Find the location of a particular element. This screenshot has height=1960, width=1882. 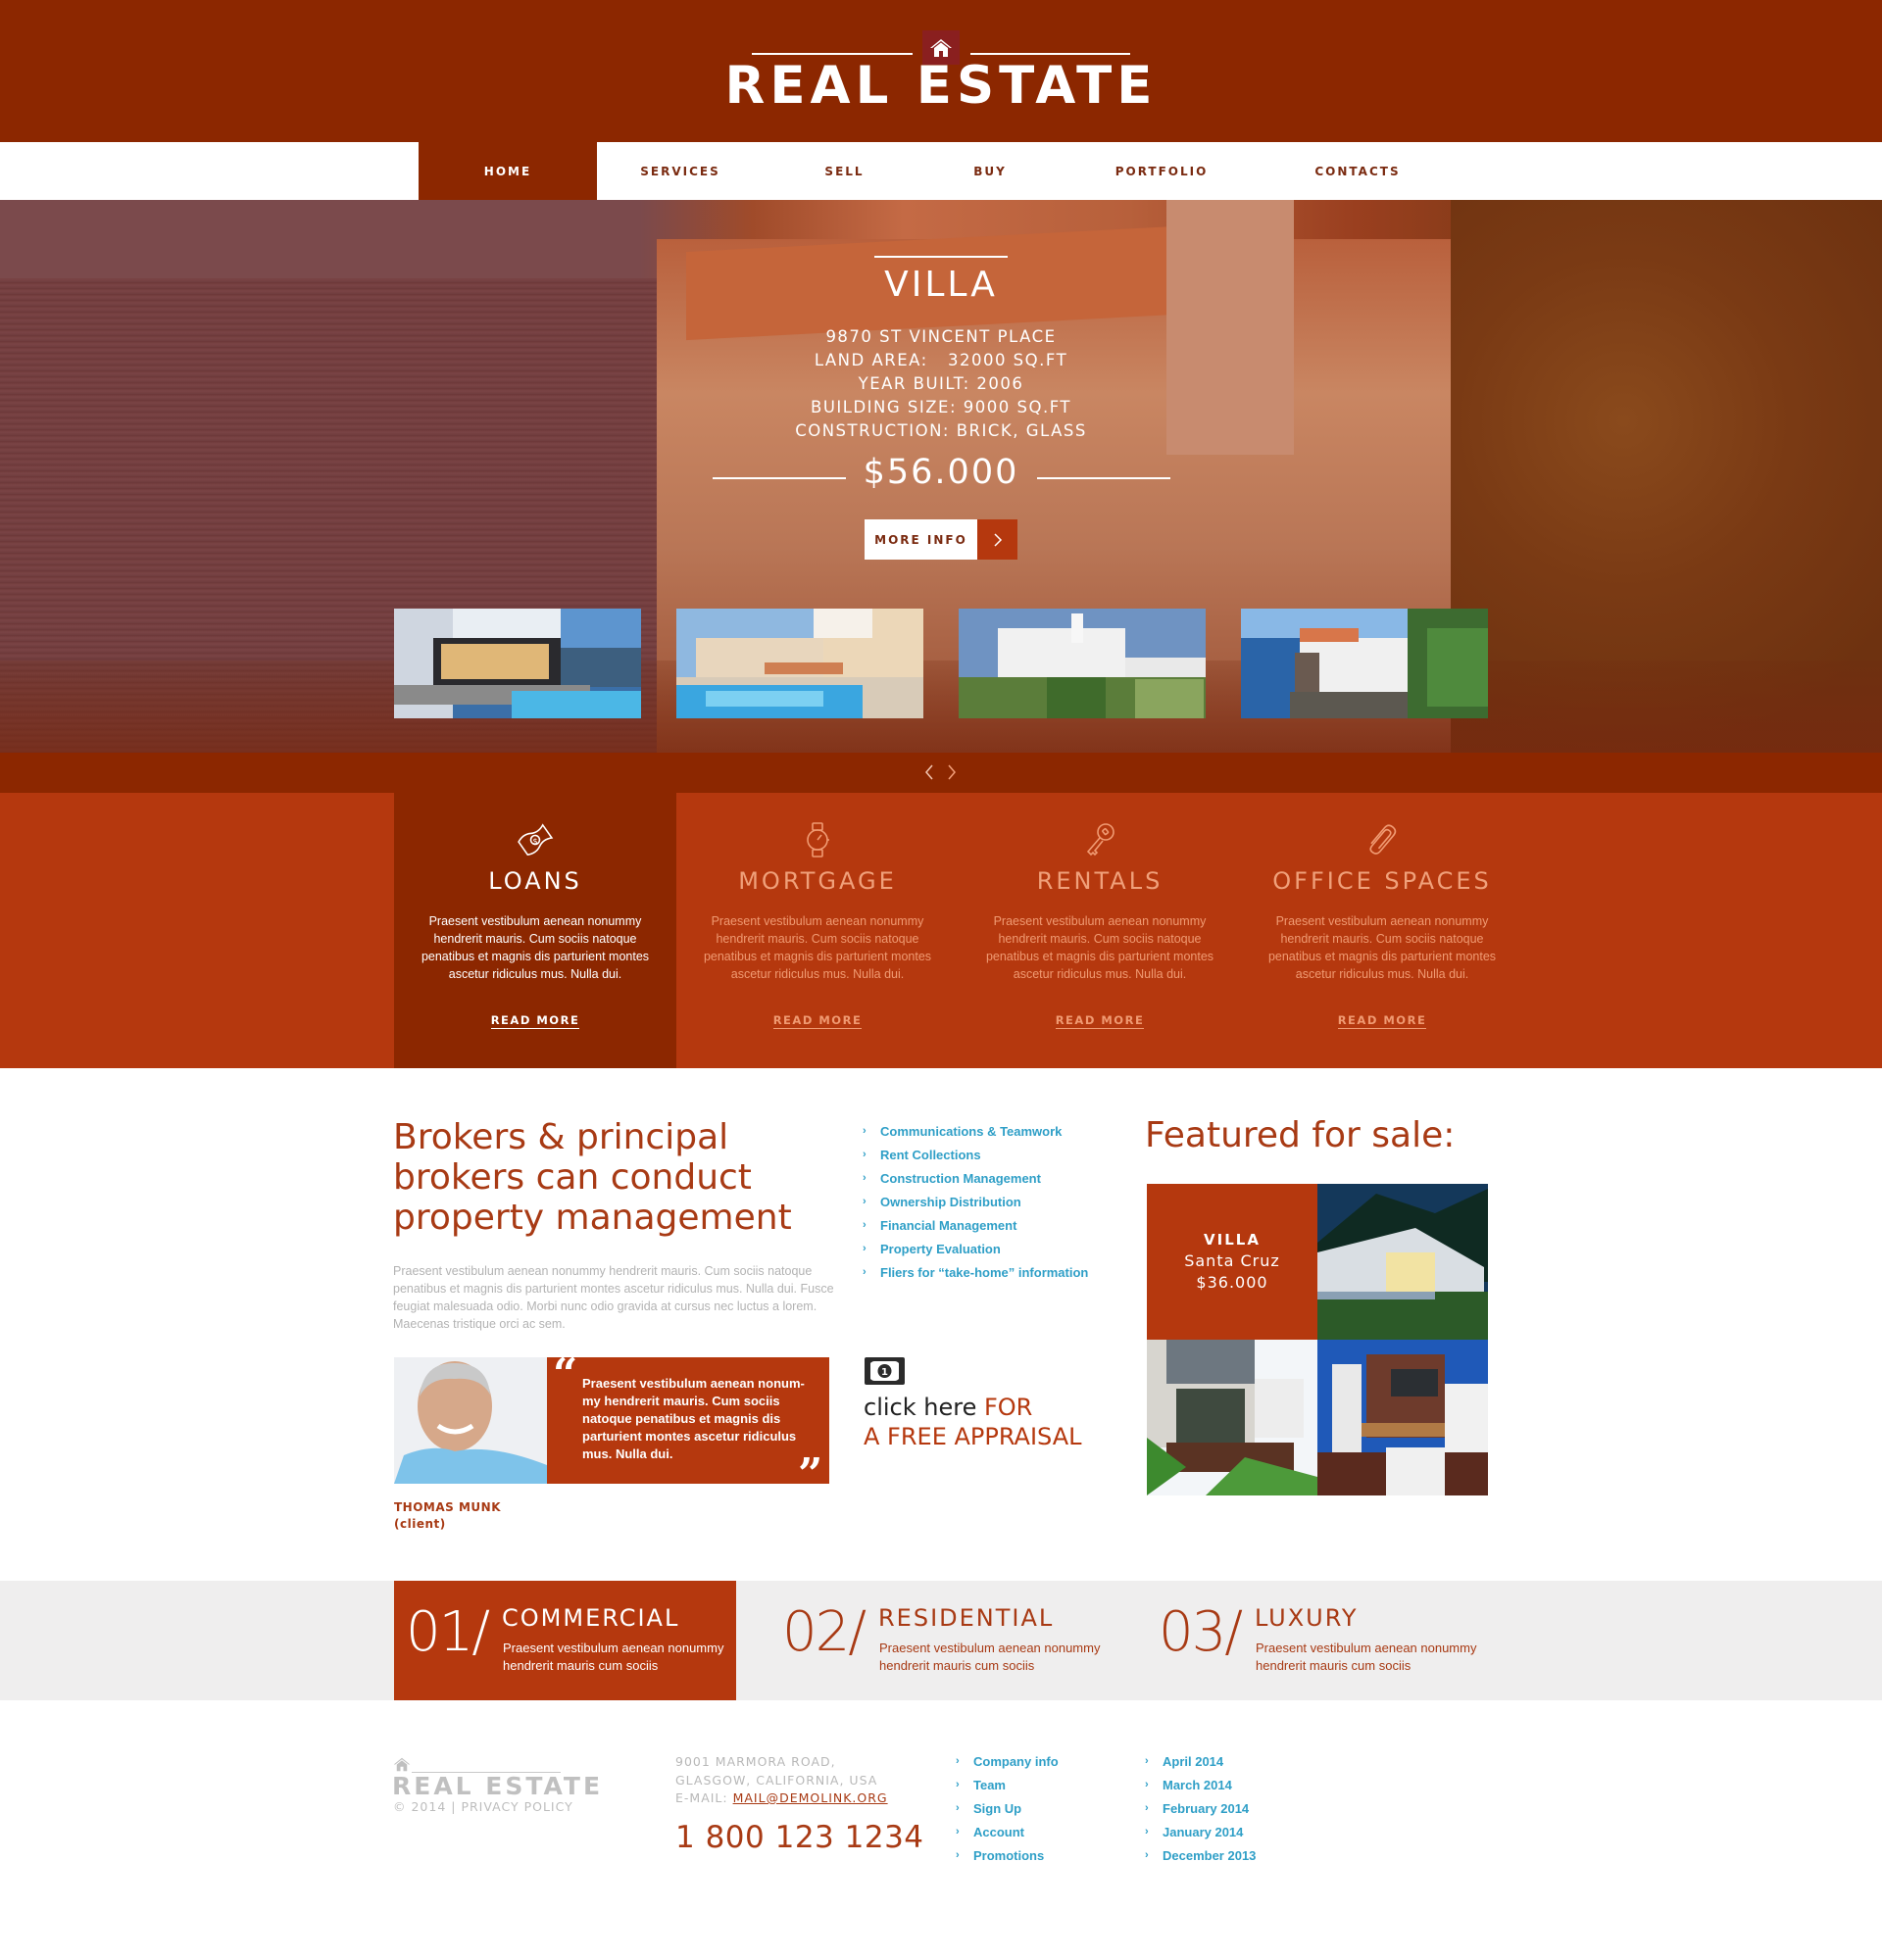

feature-item: › Ownership Distribution is located at coordinates (1005, 1201).